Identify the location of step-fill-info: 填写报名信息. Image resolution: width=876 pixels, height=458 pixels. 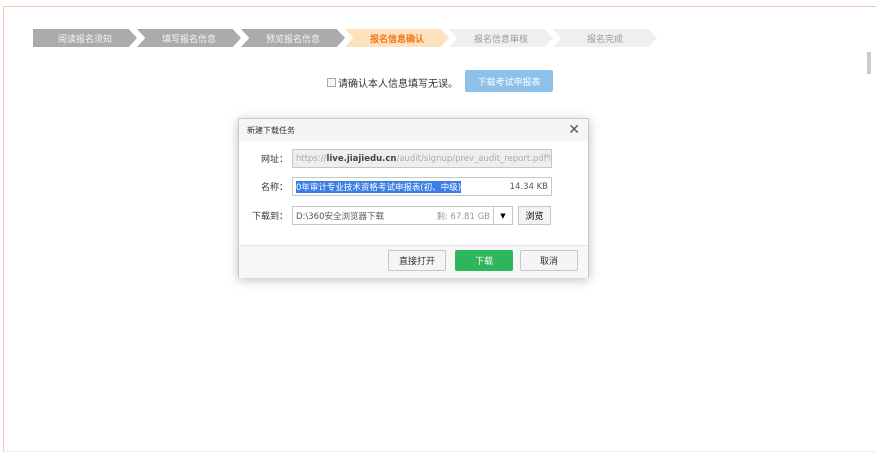
(189, 38).